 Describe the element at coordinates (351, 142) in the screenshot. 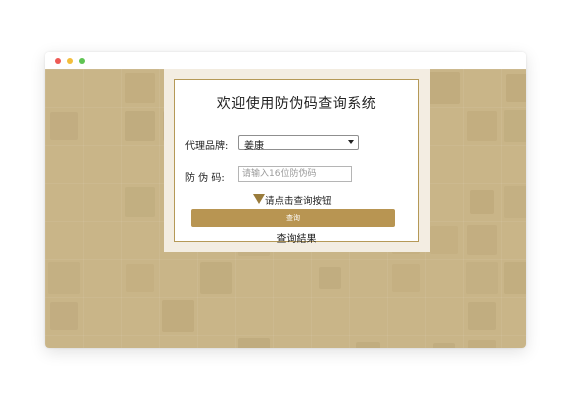

I see `chevron-down-icon` at that location.